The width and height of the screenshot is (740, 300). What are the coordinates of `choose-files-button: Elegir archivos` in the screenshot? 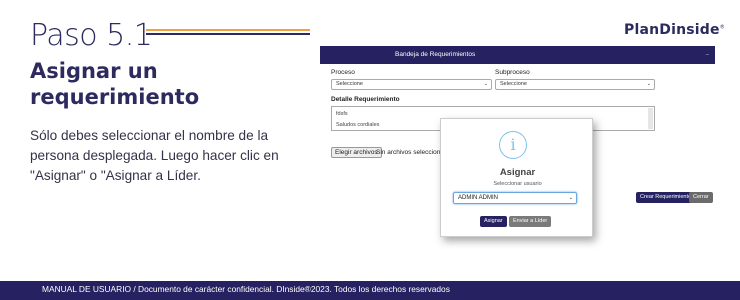 It's located at (356, 152).